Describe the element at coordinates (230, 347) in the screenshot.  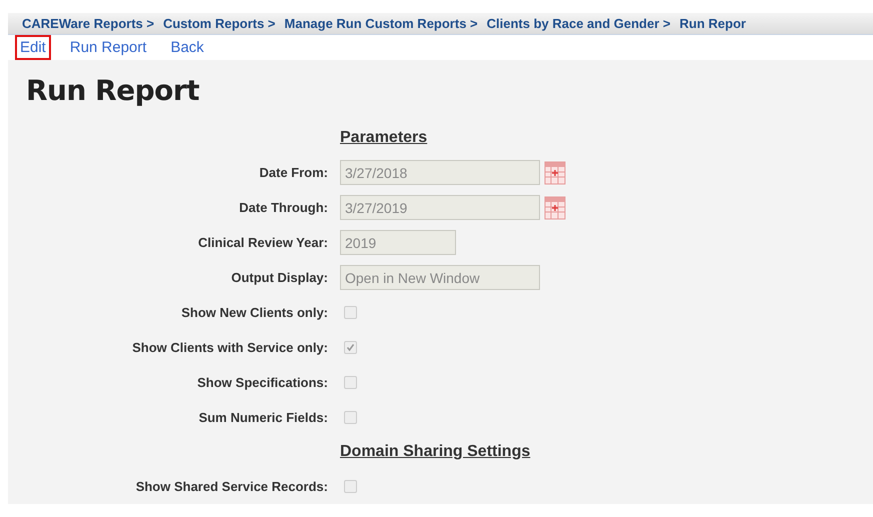
I see `field-label: Show Clients with Service only:` at that location.